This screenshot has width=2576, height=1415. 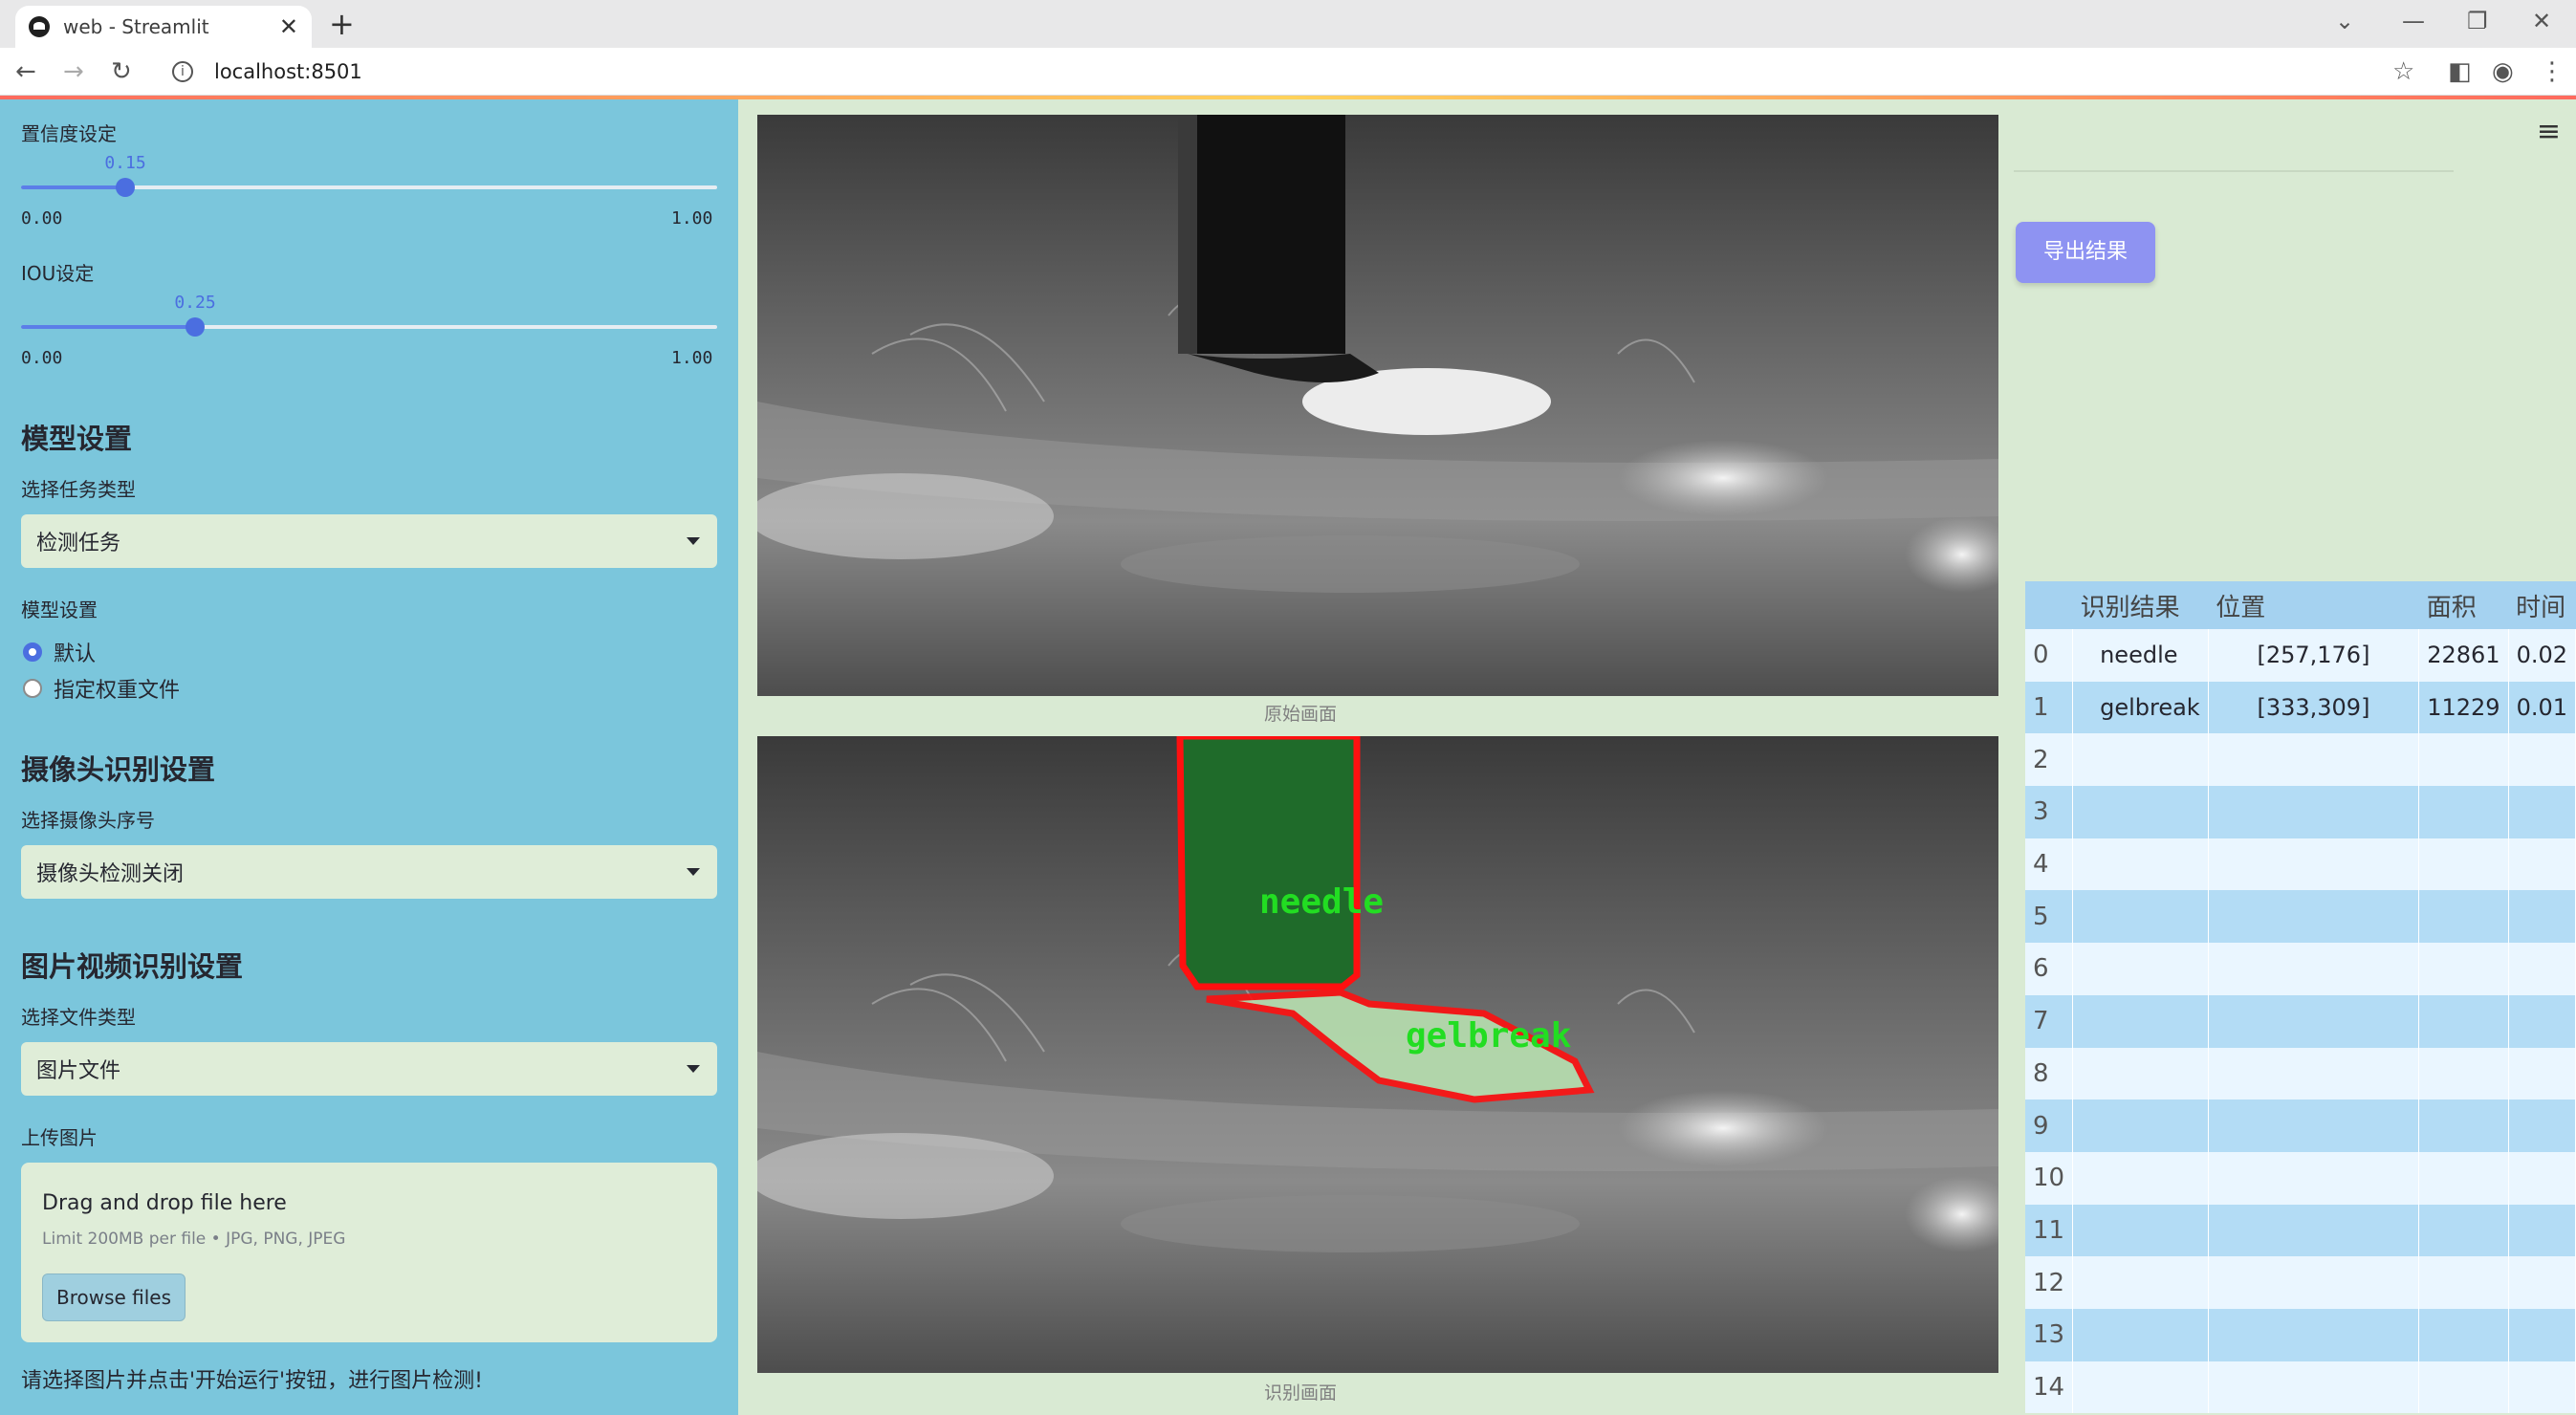 I want to click on bookmark-star-icon: ☆, so click(x=2403, y=71).